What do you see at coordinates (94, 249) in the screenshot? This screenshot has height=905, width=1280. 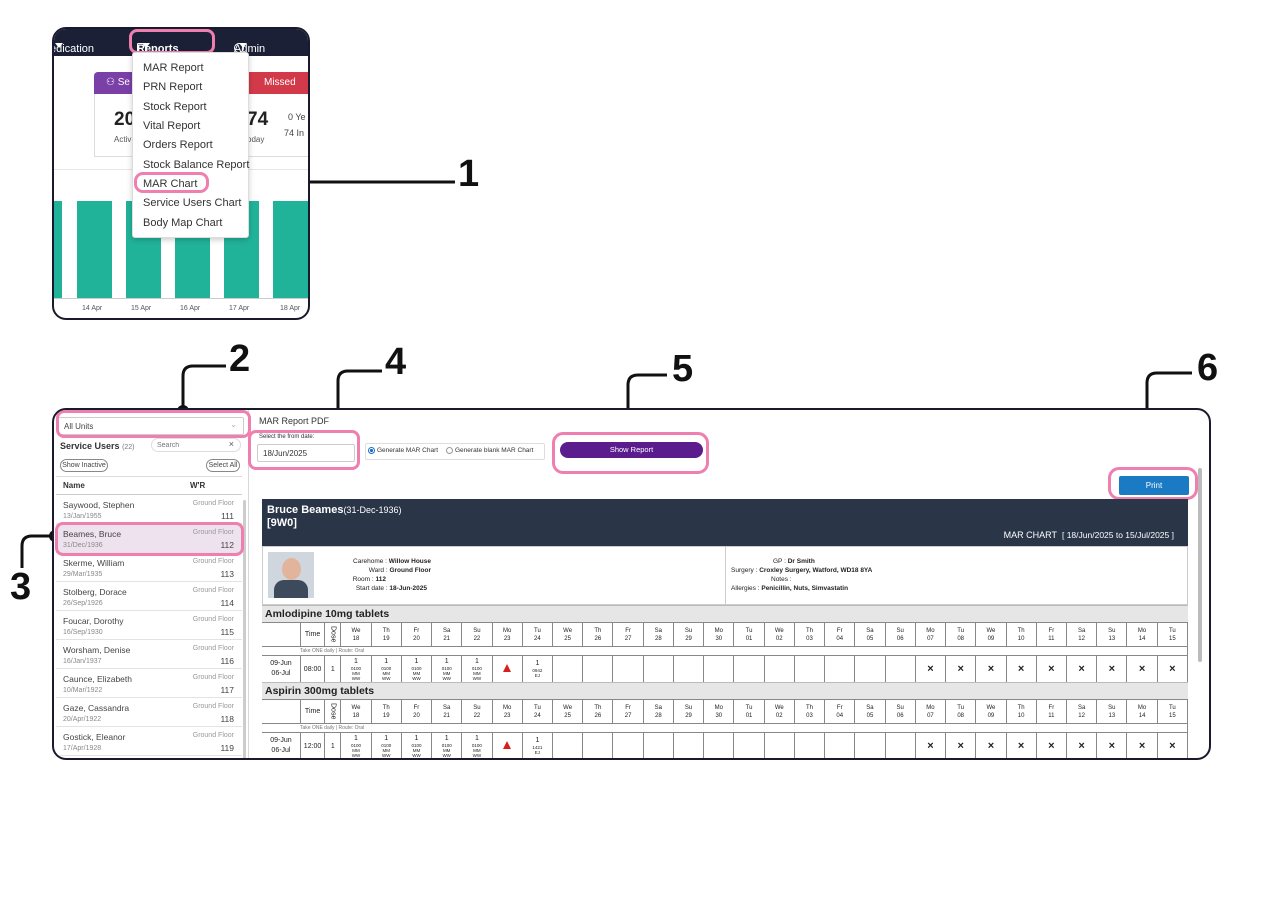 I see `chart-bar` at bounding box center [94, 249].